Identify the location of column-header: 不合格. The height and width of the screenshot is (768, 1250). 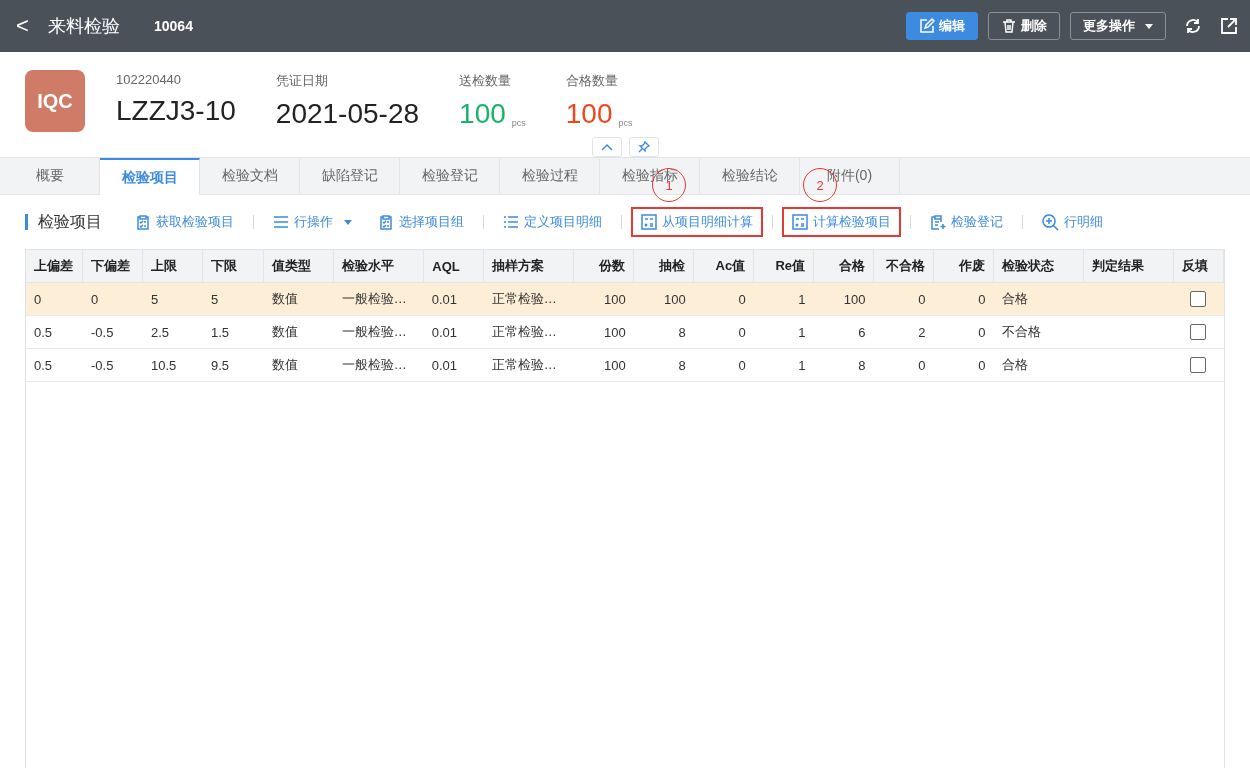
(903, 266).